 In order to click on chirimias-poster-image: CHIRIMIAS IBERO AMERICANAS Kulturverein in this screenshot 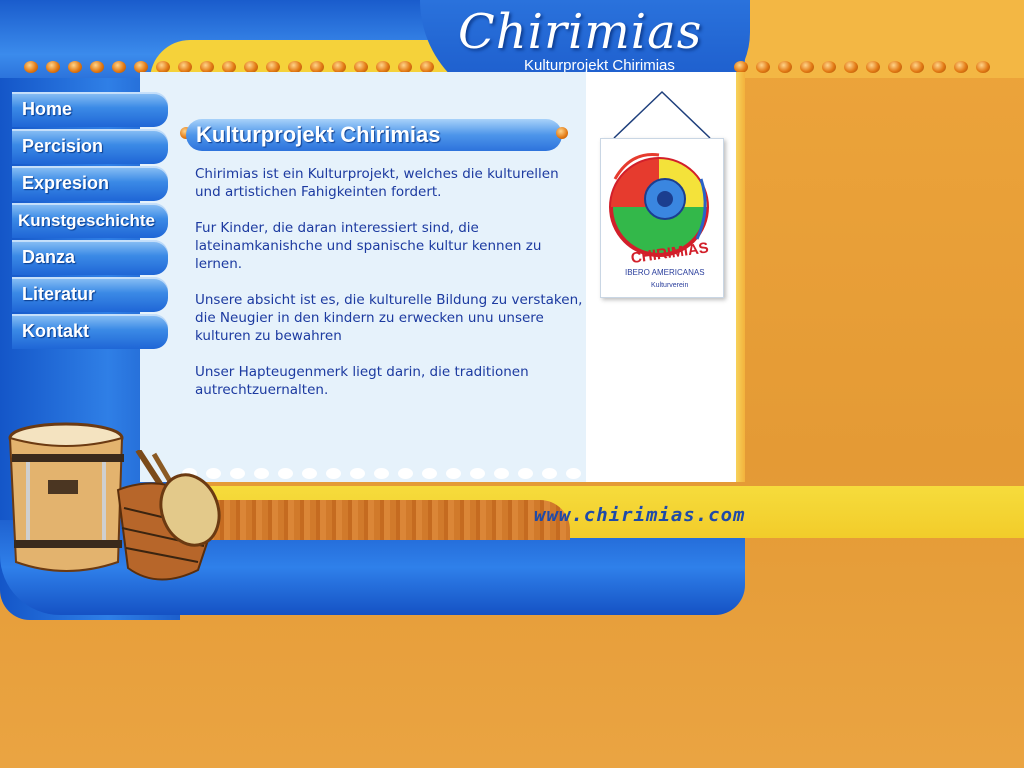, I will do `click(662, 218)`.